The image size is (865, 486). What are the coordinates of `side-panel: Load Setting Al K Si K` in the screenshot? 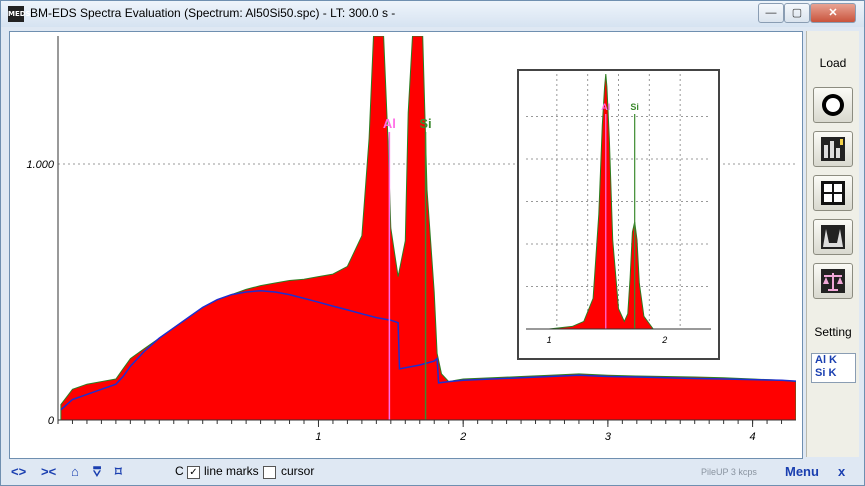 It's located at (832, 244).